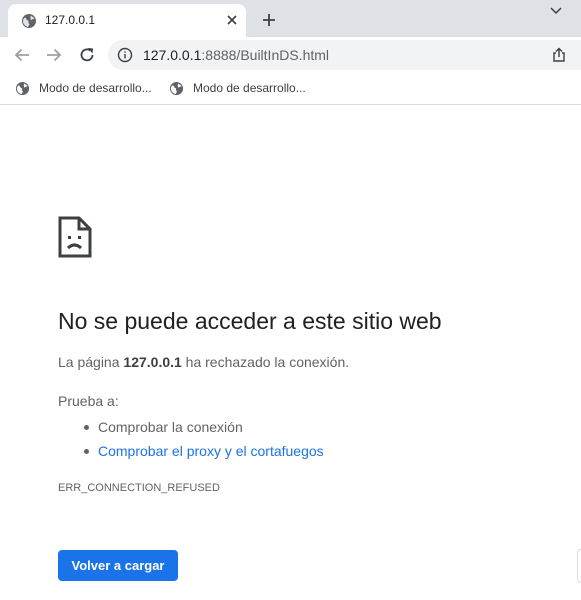  What do you see at coordinates (88, 401) in the screenshot?
I see `try-label: Prueba a:` at bounding box center [88, 401].